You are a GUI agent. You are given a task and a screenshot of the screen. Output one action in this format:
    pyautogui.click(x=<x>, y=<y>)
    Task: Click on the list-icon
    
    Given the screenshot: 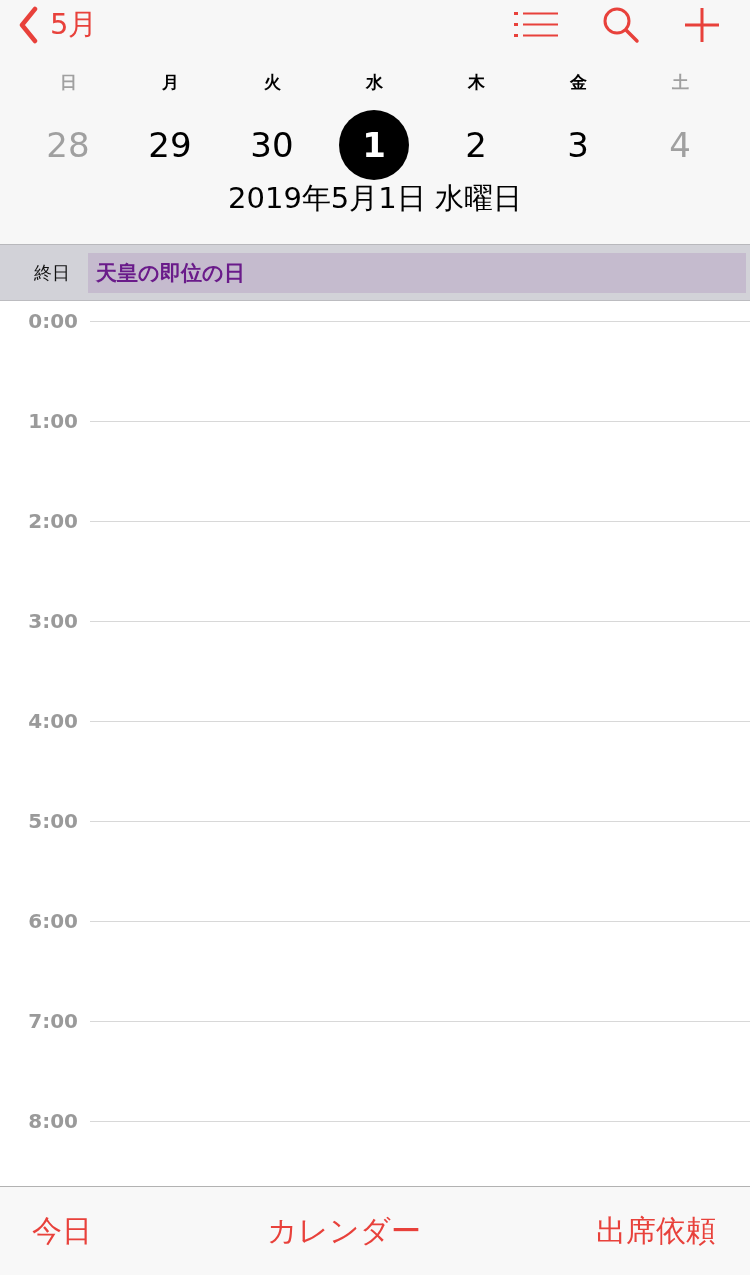 What is the action you would take?
    pyautogui.click(x=536, y=25)
    